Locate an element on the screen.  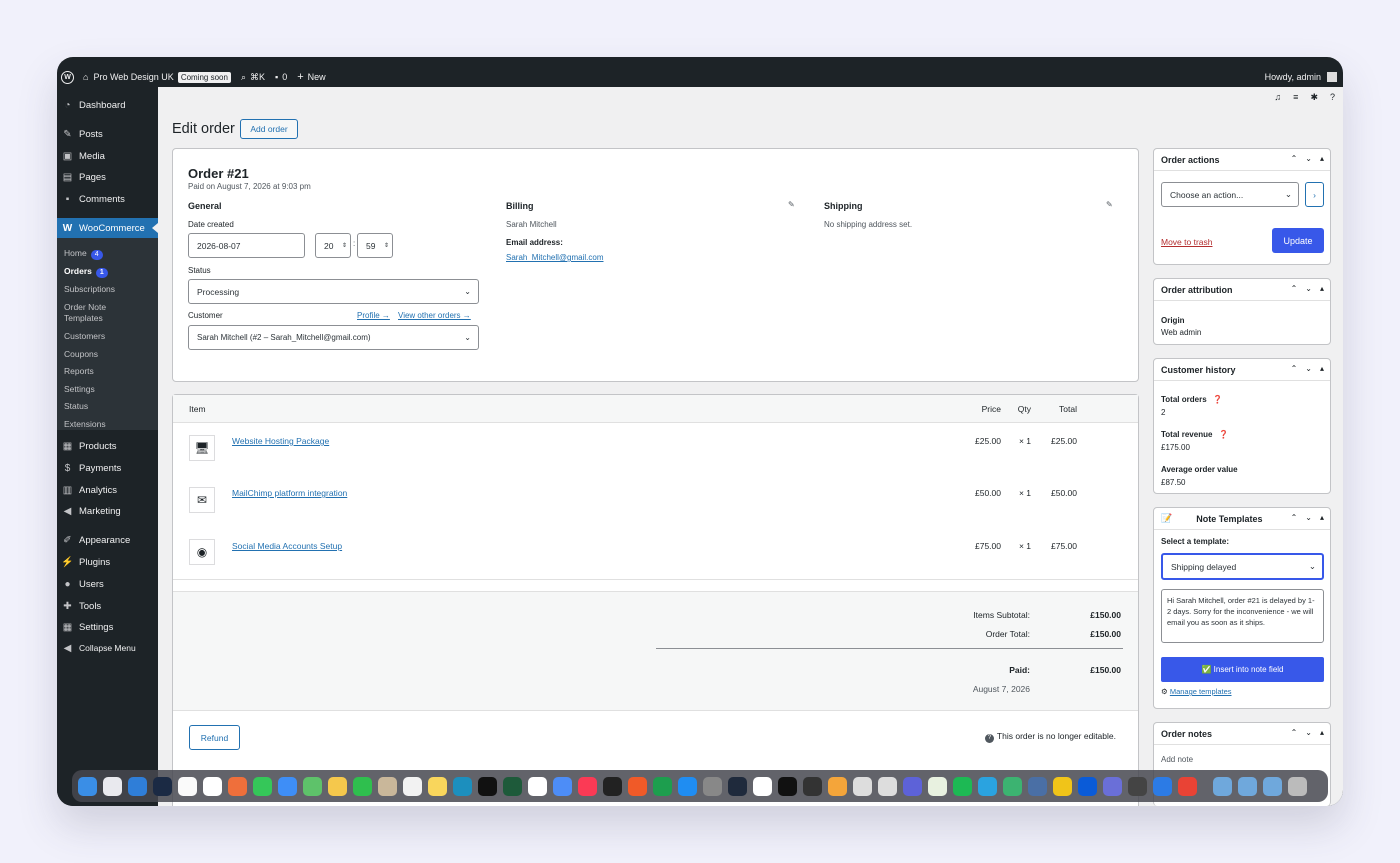
activity-monitor-icon is located at coordinates (812, 786).